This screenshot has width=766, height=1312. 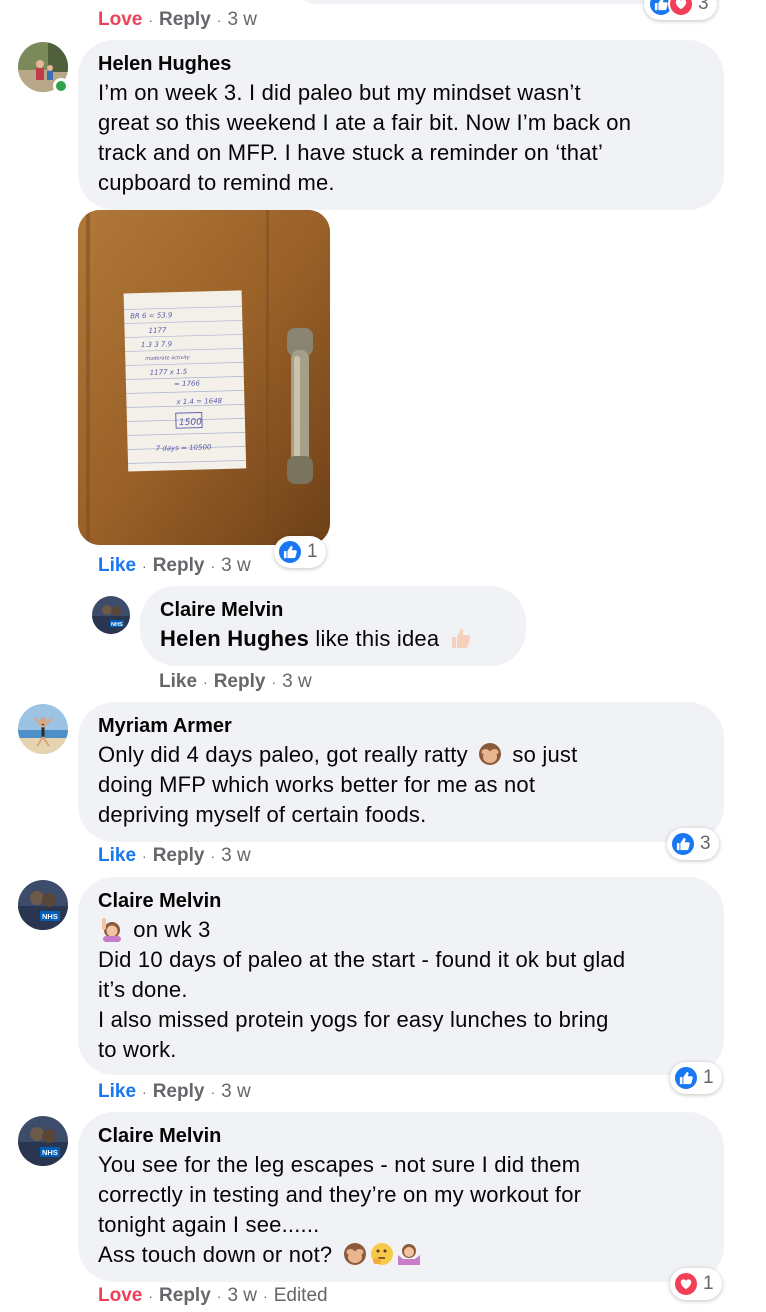 What do you see at coordinates (43, 729) in the screenshot?
I see `avatar` at bounding box center [43, 729].